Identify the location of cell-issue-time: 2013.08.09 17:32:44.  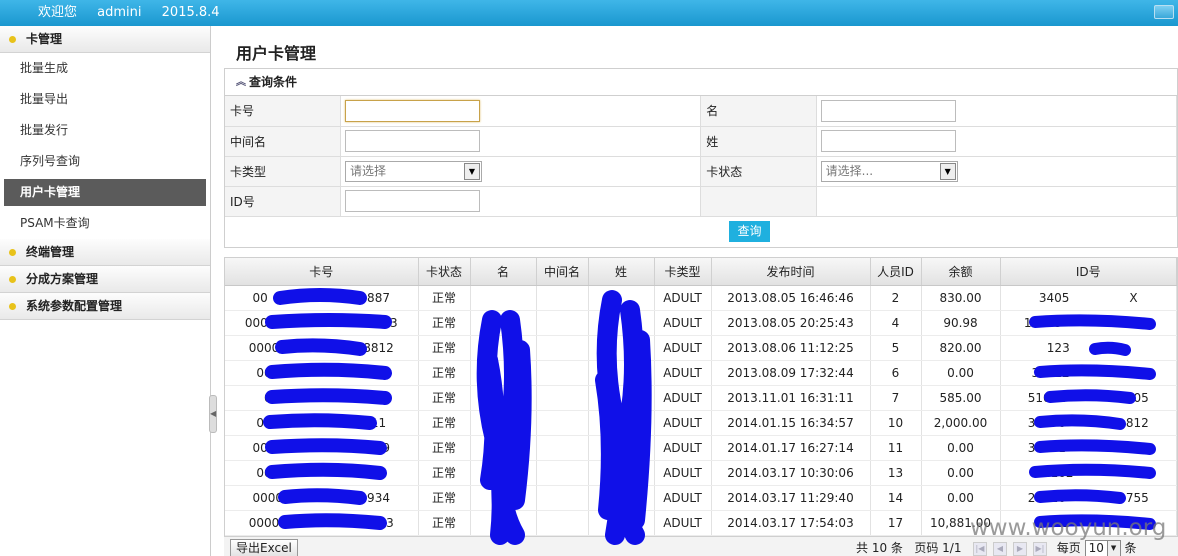
(791, 373).